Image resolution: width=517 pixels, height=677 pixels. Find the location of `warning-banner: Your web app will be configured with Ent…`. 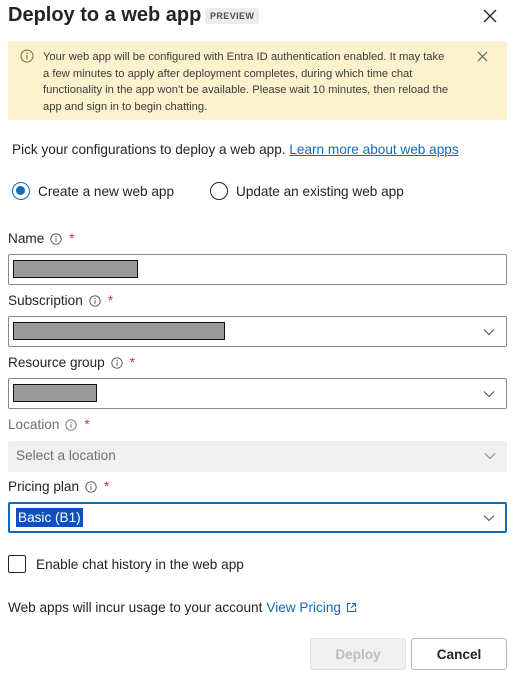

warning-banner: Your web app will be configured with Ent… is located at coordinates (257, 80).